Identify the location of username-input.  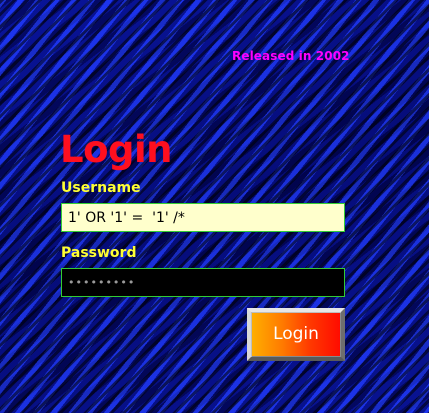
(203, 217).